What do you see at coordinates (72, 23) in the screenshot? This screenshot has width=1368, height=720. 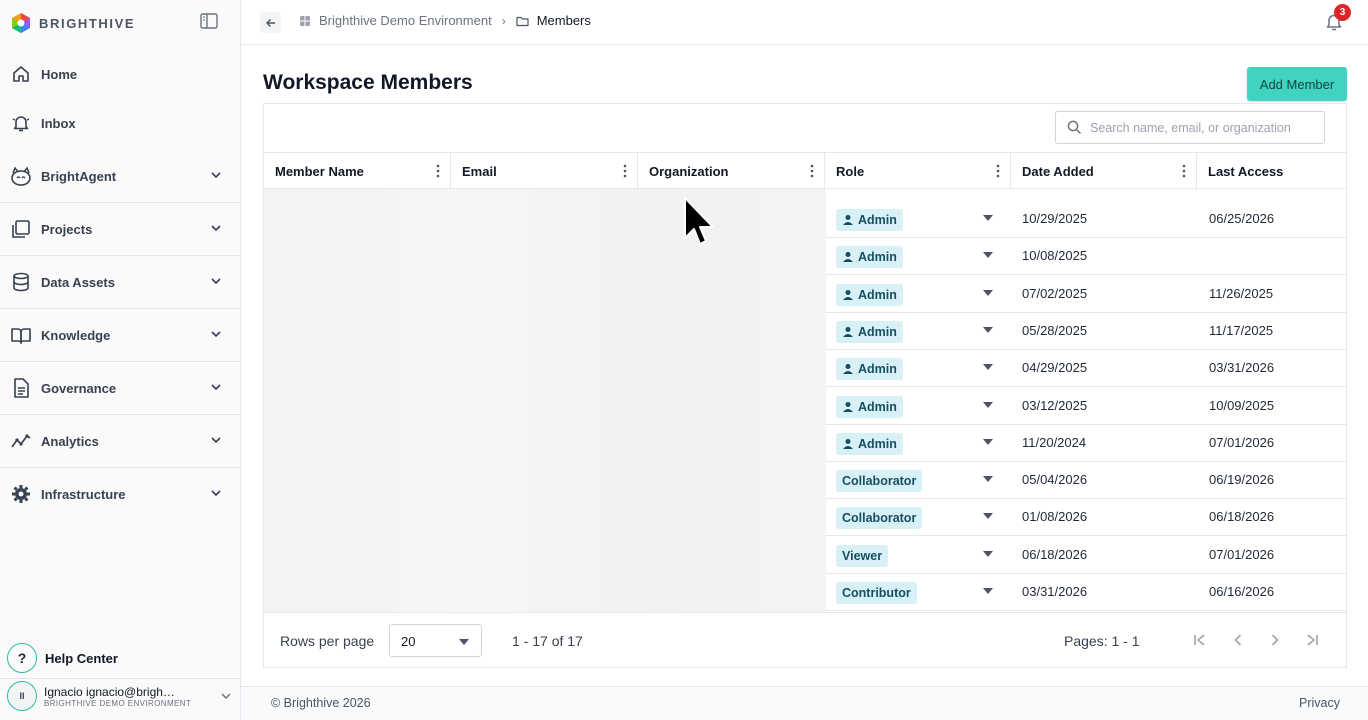 I see `brand-logo: BRIGHTHIVE` at bounding box center [72, 23].